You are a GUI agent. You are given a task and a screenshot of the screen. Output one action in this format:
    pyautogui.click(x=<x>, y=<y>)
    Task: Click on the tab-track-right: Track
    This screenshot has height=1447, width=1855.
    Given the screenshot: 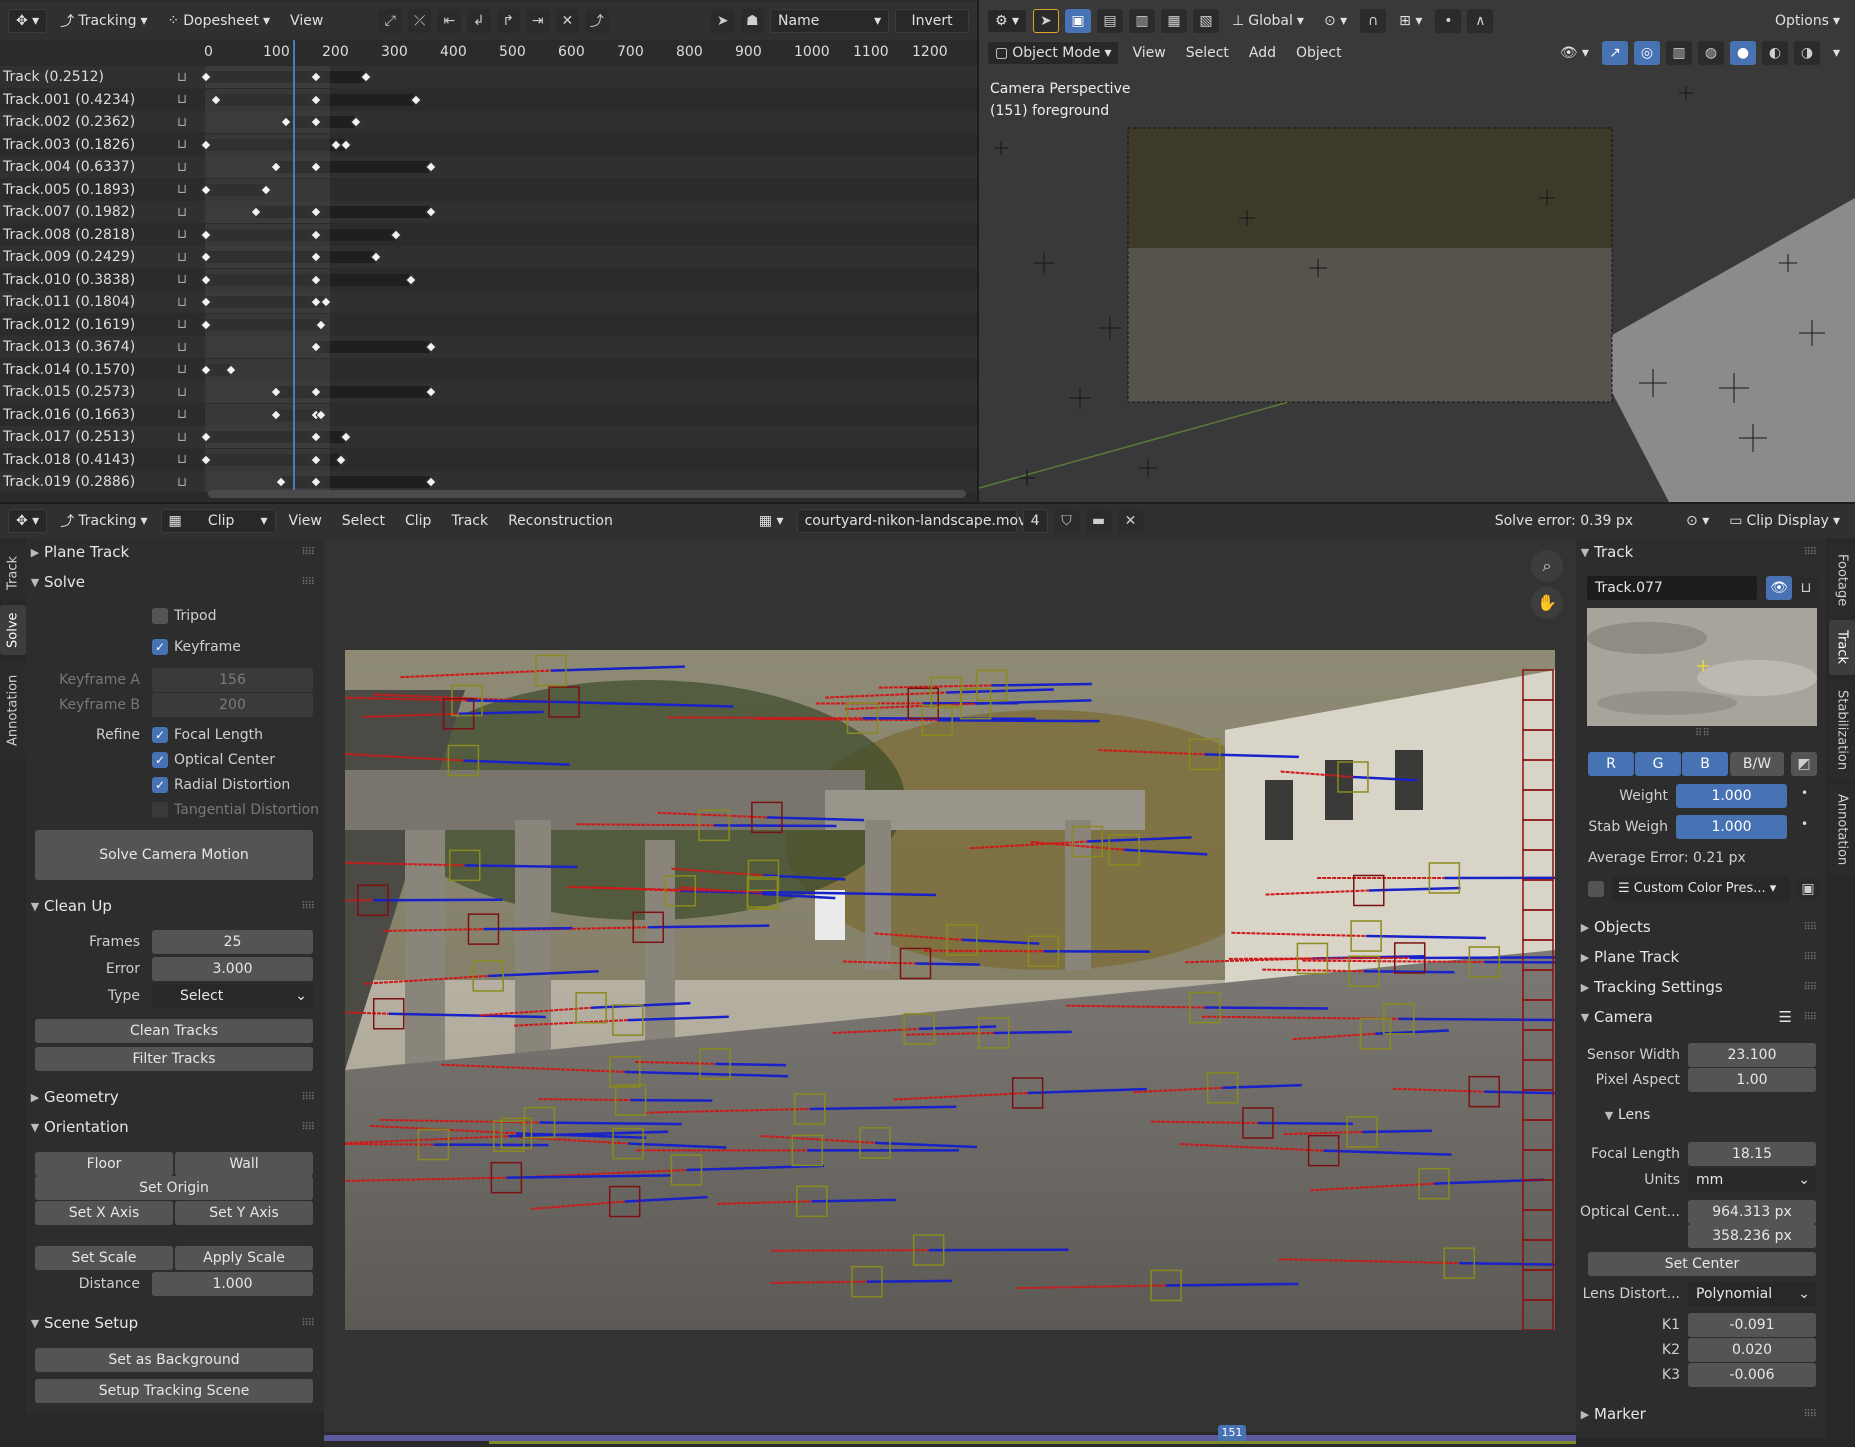 What is the action you would take?
    pyautogui.click(x=1842, y=647)
    